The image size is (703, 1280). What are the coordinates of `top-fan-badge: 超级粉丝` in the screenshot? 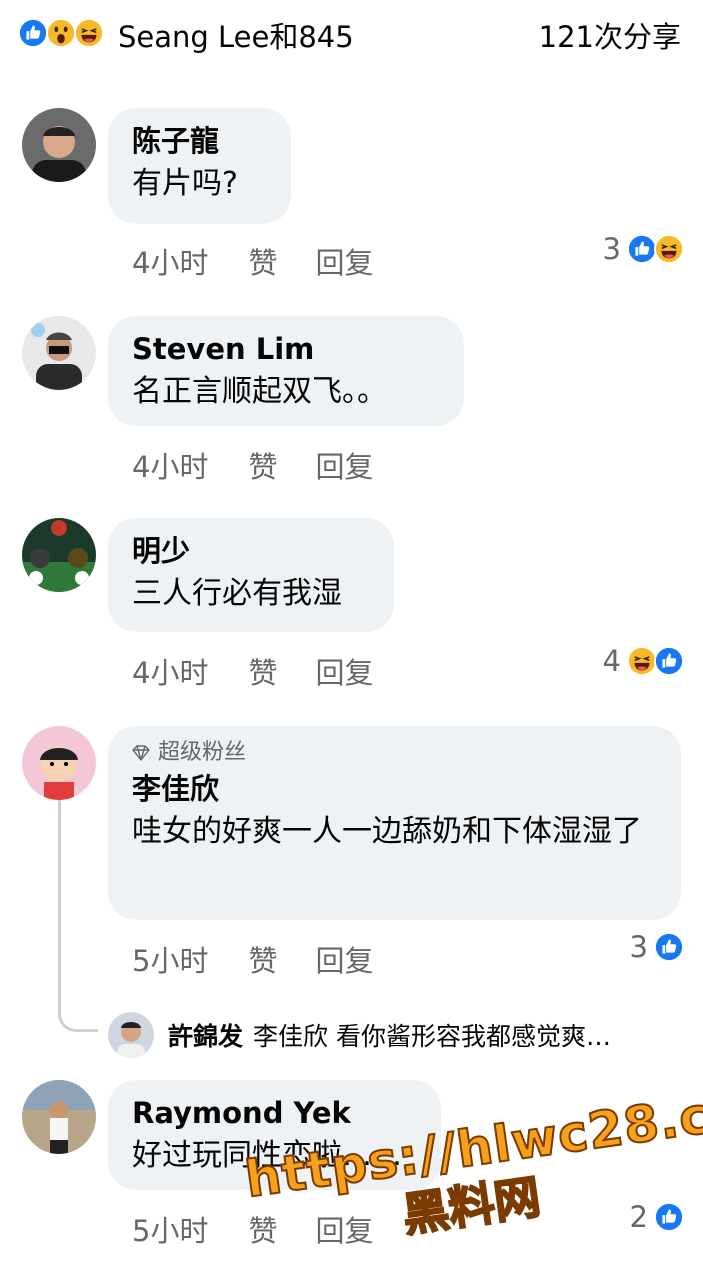 It's located at (394, 753).